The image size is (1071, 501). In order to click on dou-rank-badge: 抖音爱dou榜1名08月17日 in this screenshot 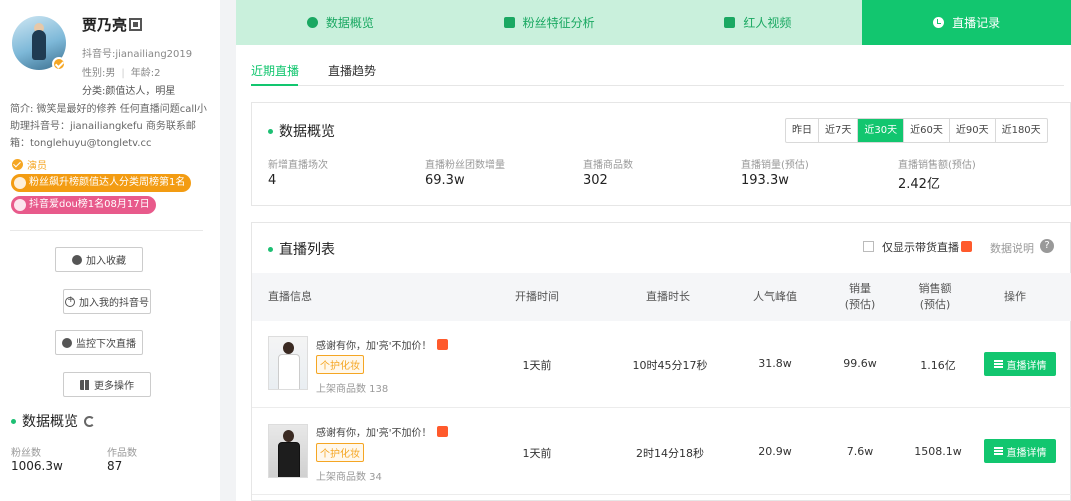, I will do `click(83, 205)`.